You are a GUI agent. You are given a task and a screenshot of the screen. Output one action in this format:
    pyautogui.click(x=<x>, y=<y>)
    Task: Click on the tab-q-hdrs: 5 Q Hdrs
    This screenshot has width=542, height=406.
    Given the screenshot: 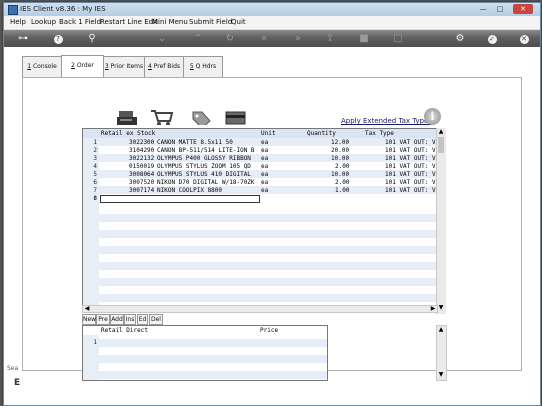 What is the action you would take?
    pyautogui.click(x=203, y=66)
    